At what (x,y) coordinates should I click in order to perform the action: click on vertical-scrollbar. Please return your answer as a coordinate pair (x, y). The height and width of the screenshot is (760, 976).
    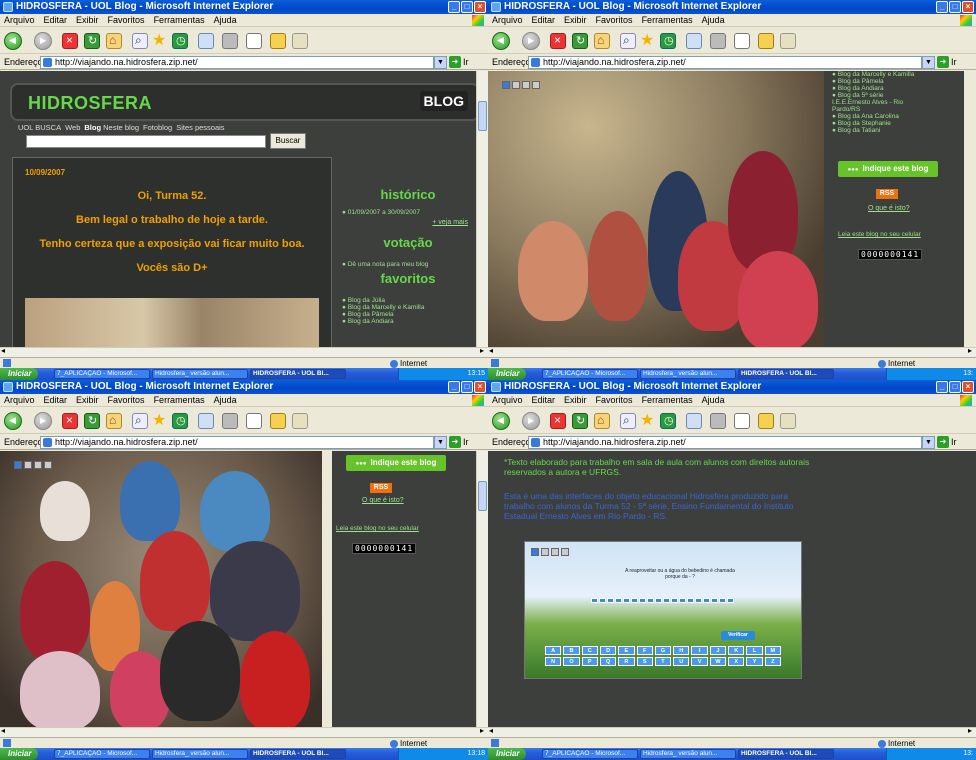
    Looking at the image, I should click on (482, 589).